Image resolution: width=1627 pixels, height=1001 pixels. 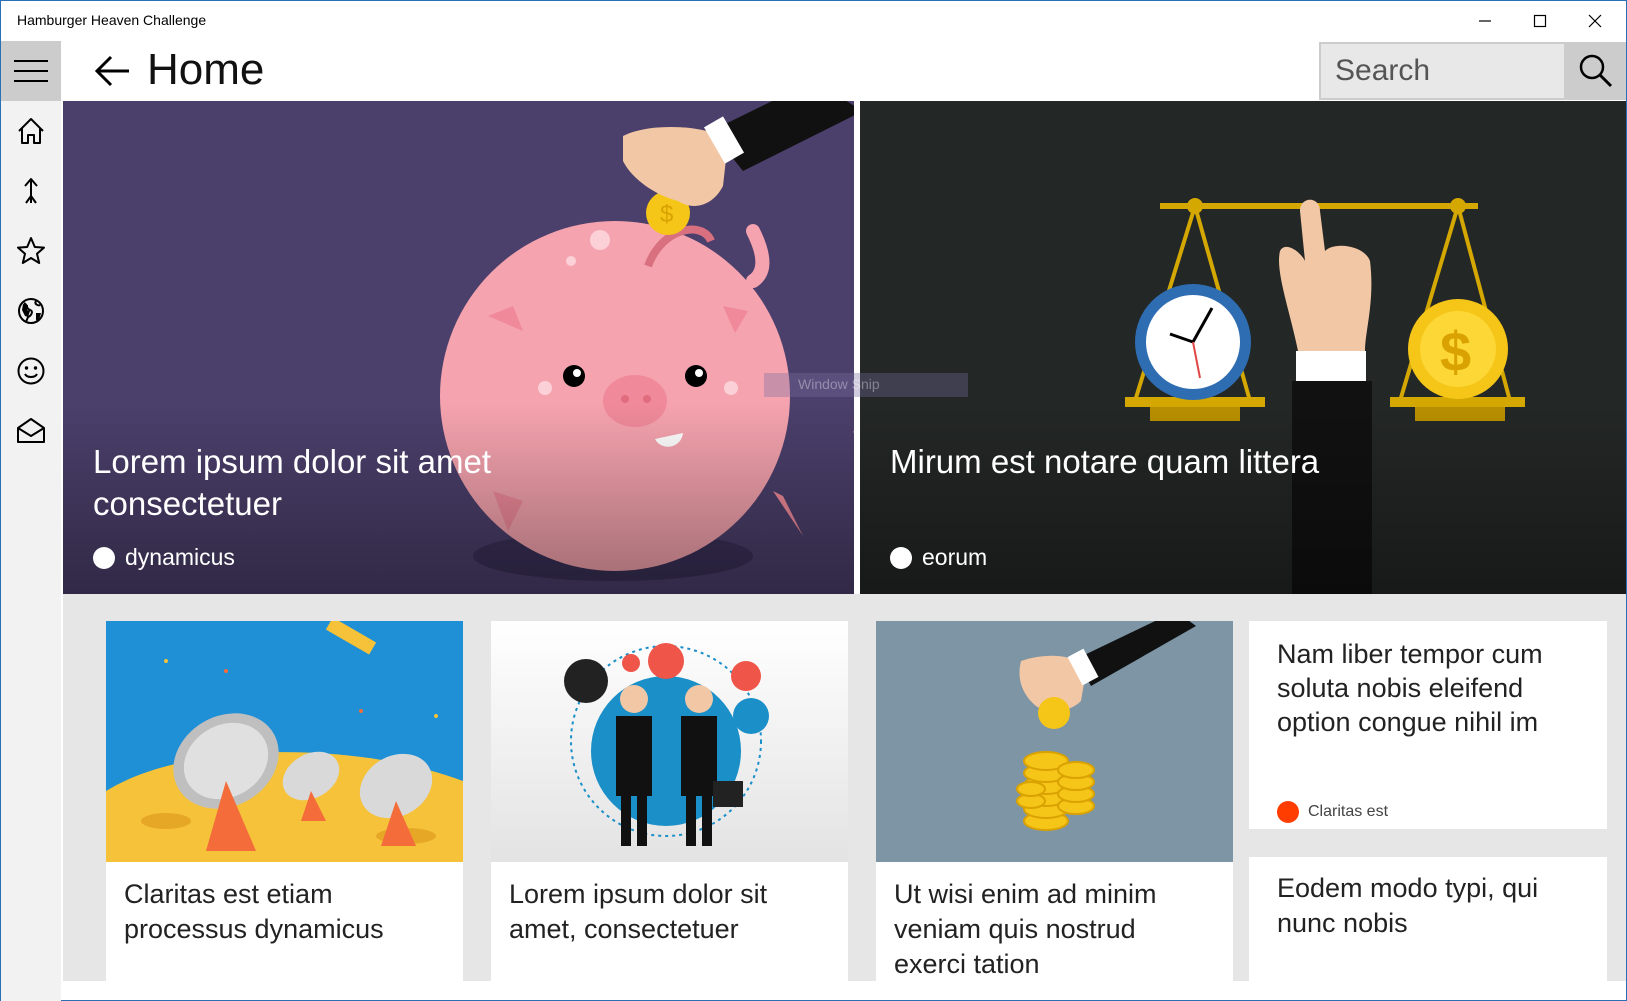 What do you see at coordinates (292, 482) in the screenshot?
I see `hero-title: Lorem ipsum dolor sit amet consectetuer` at bounding box center [292, 482].